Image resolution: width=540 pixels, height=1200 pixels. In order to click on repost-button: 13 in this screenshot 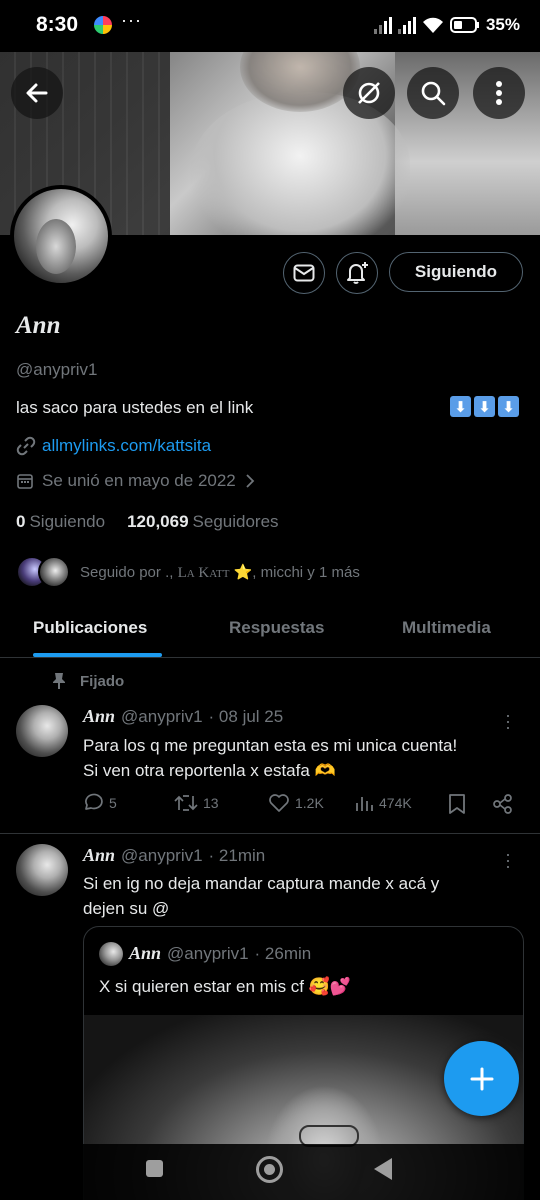, I will do `click(196, 803)`.